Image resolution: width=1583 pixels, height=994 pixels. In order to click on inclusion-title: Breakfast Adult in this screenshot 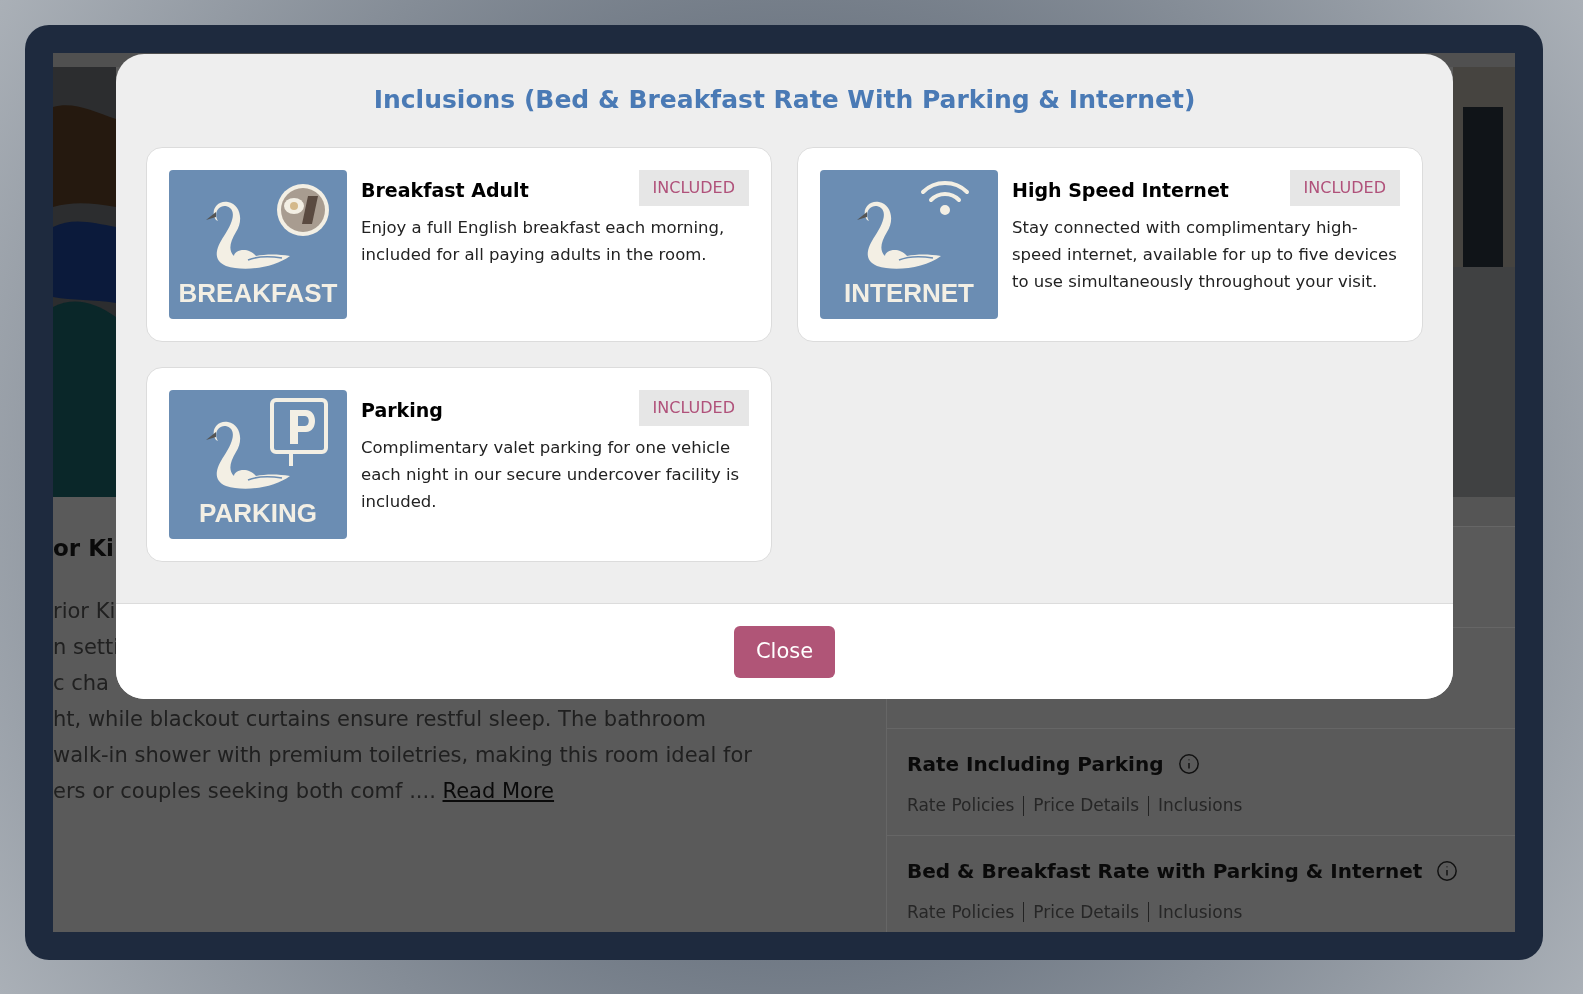, I will do `click(445, 190)`.